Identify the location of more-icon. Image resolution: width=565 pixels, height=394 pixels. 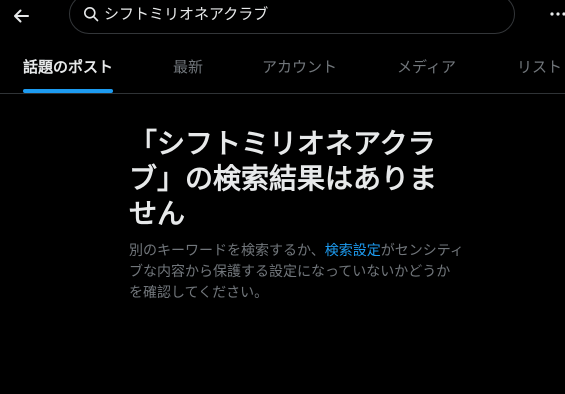
(557, 14).